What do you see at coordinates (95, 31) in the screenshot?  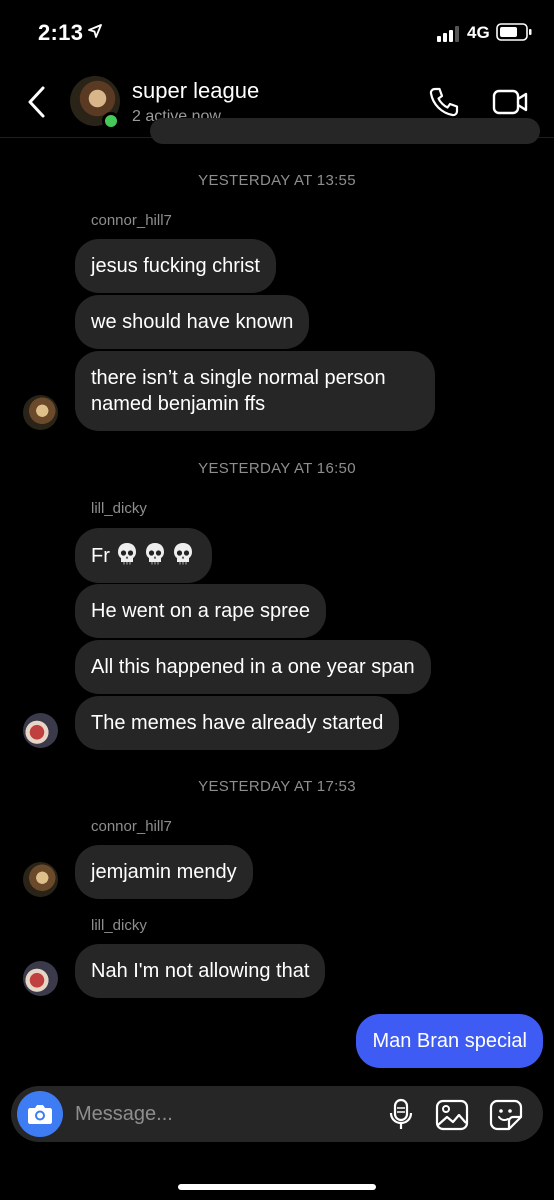 I see `location-arrow-icon` at bounding box center [95, 31].